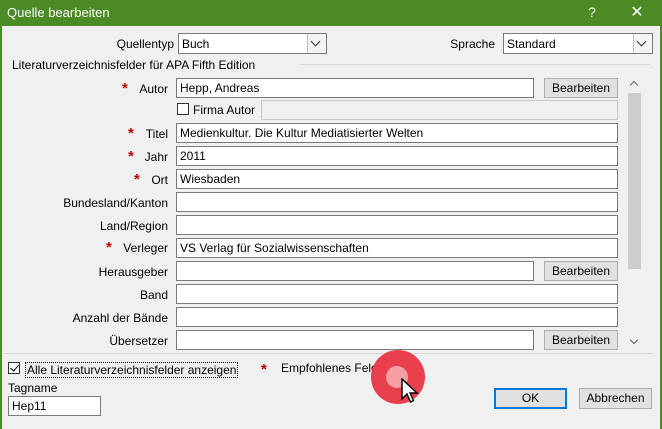 The width and height of the screenshot is (662, 429). Describe the element at coordinates (264, 369) in the screenshot. I see `required-marker: *` at that location.